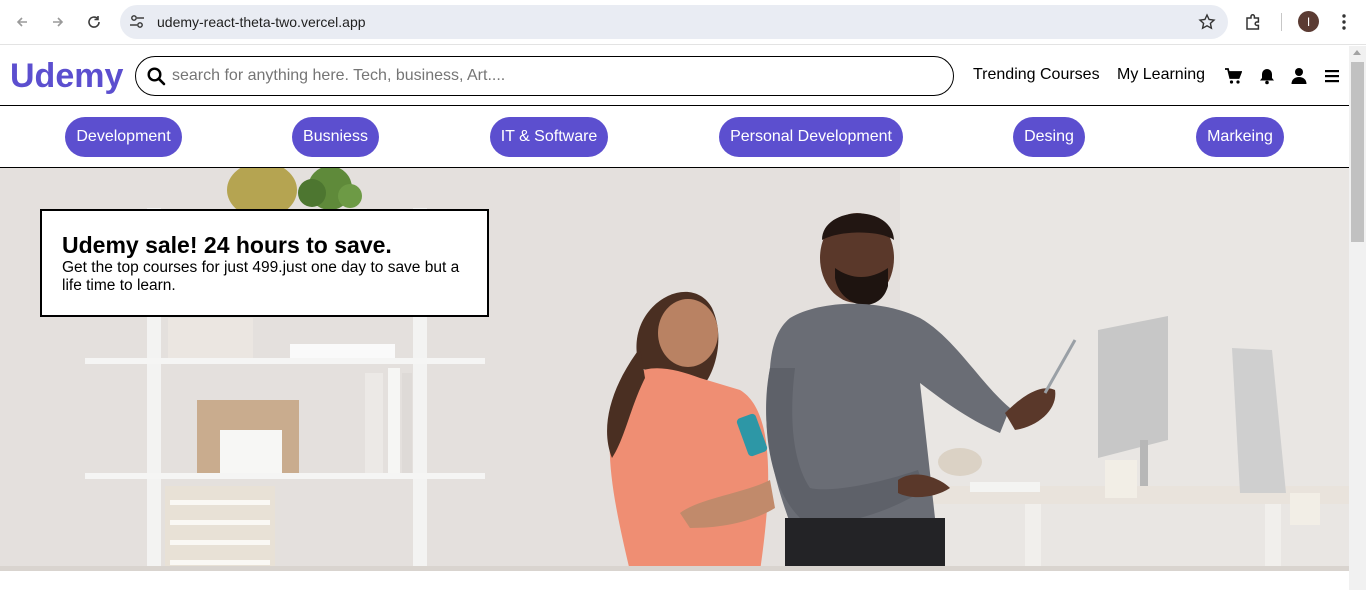  What do you see at coordinates (811, 137) in the screenshot?
I see `category-personal-development: Personal Development` at bounding box center [811, 137].